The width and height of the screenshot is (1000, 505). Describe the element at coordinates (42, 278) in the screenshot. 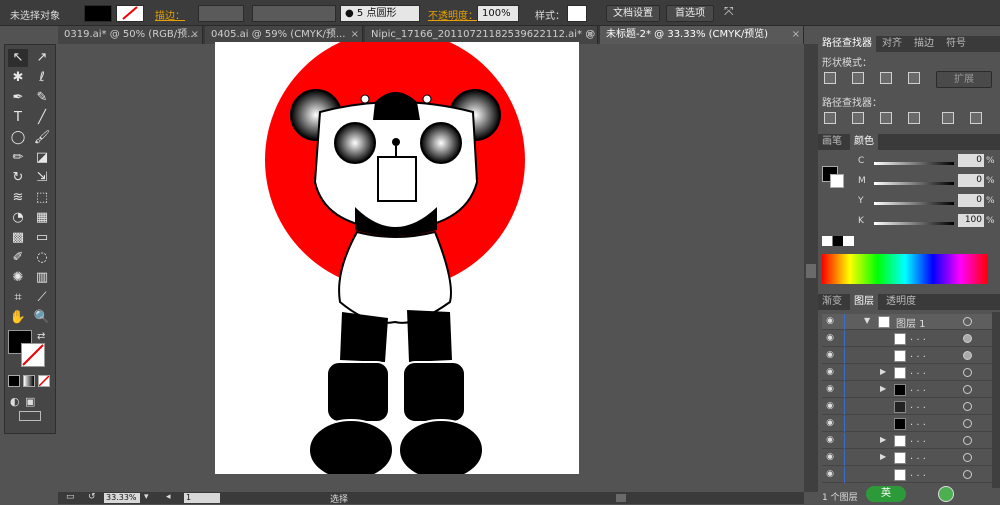

I see `column-graph-tool: ▥` at that location.